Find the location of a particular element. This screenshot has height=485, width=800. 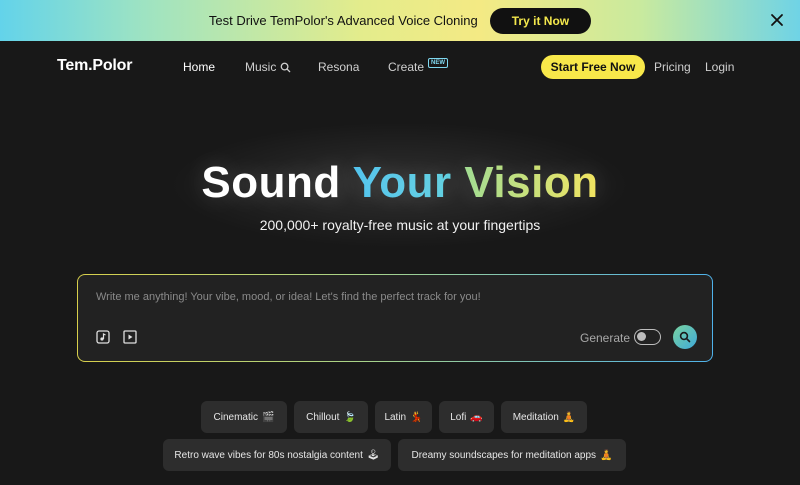

chip-label: Lofi is located at coordinates (458, 417).